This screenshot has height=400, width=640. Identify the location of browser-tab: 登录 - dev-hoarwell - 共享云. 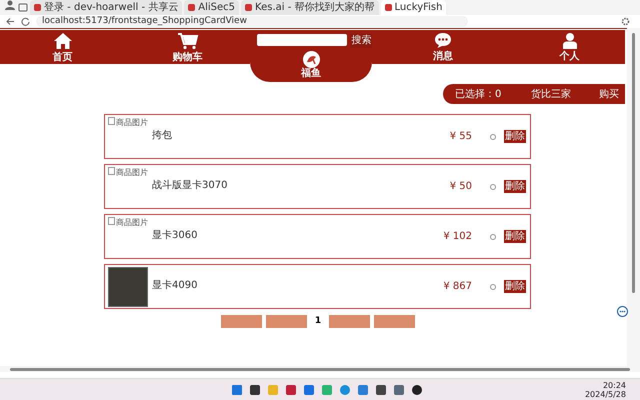
(106, 7).